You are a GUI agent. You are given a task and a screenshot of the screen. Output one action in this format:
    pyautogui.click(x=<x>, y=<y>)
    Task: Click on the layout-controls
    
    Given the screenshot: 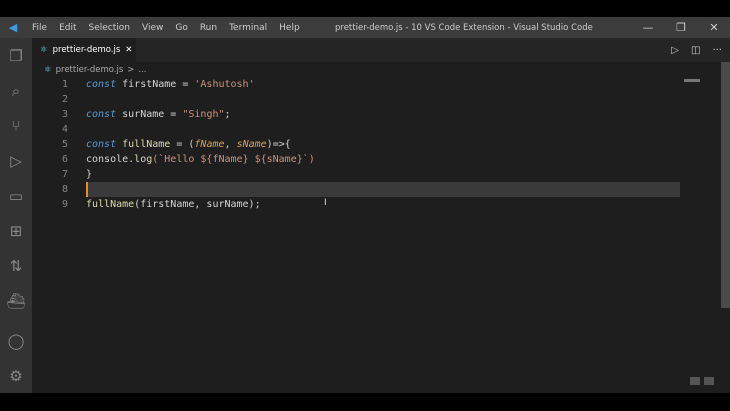 What is the action you would take?
    pyautogui.click(x=702, y=381)
    